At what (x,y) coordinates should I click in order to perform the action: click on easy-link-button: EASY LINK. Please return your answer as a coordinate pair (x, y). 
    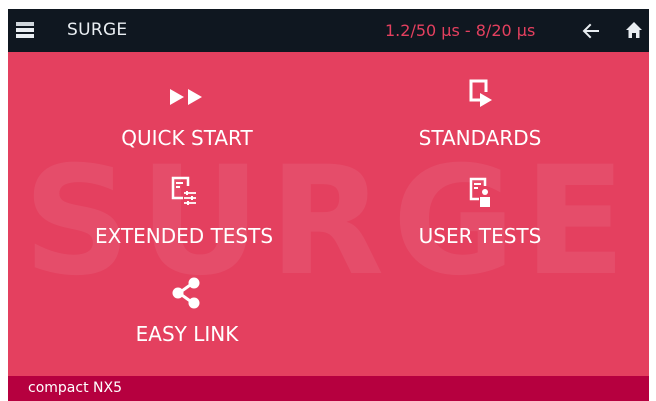
    Looking at the image, I should click on (187, 314).